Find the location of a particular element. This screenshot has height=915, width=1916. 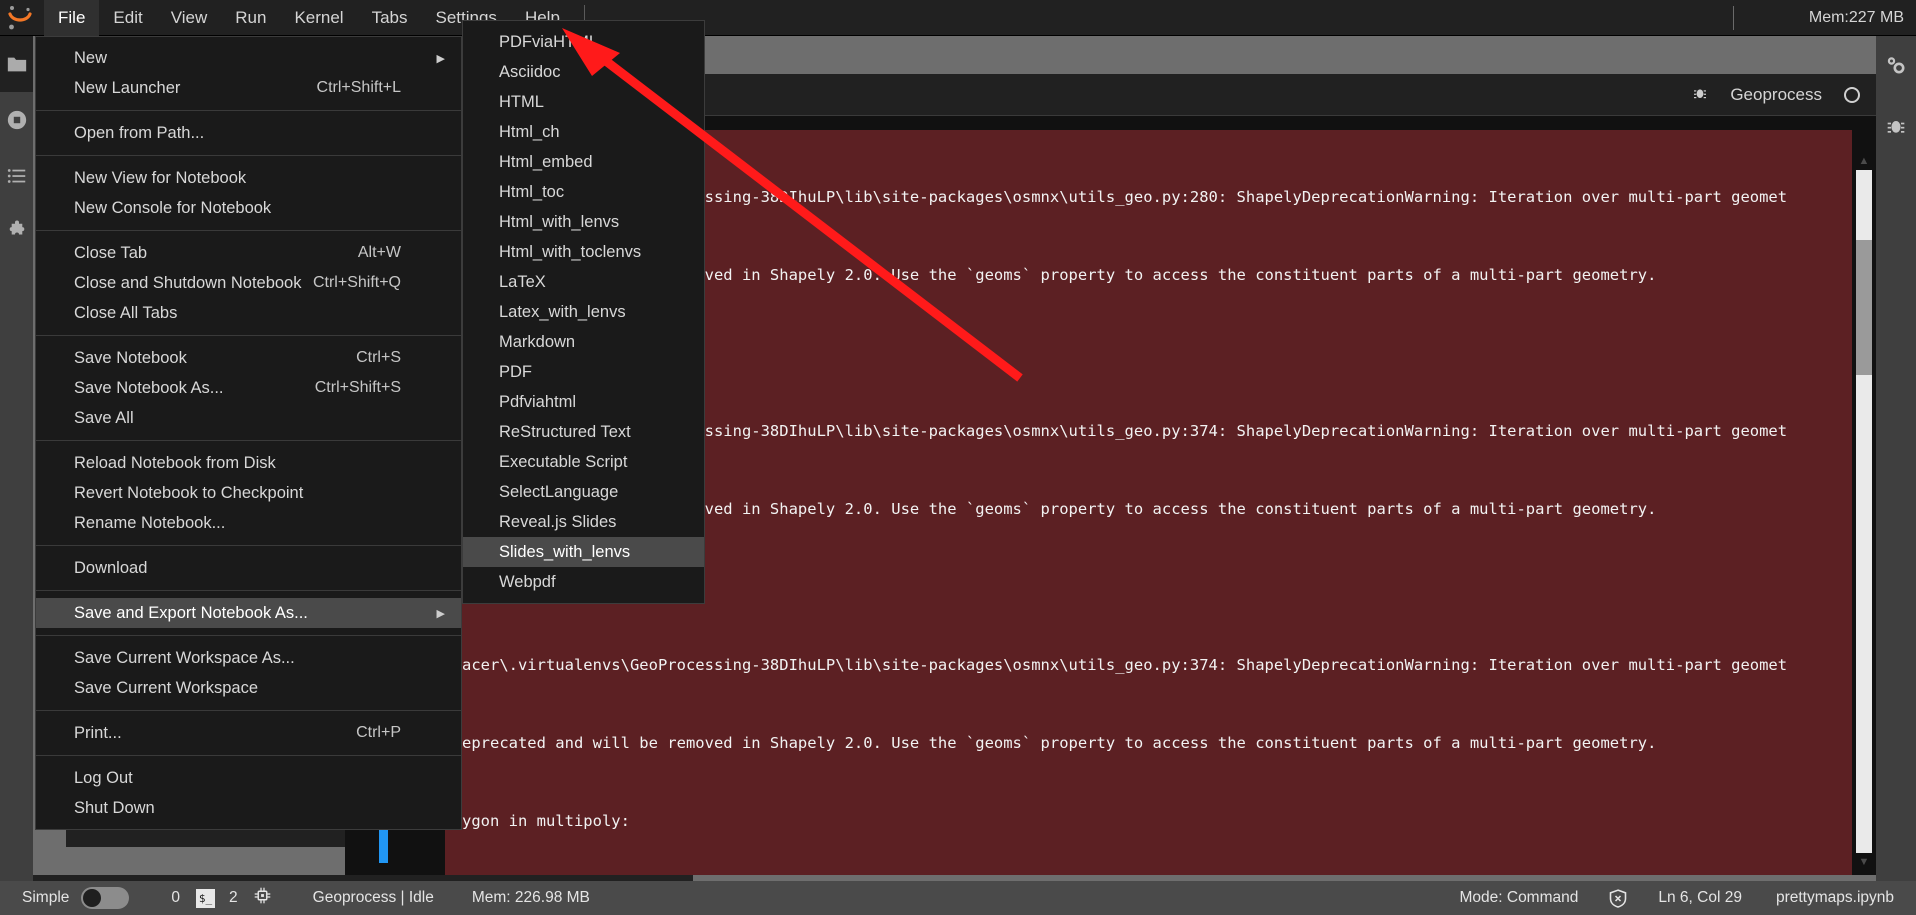

submenu-item-html-embed: Html_embed is located at coordinates (583, 162).